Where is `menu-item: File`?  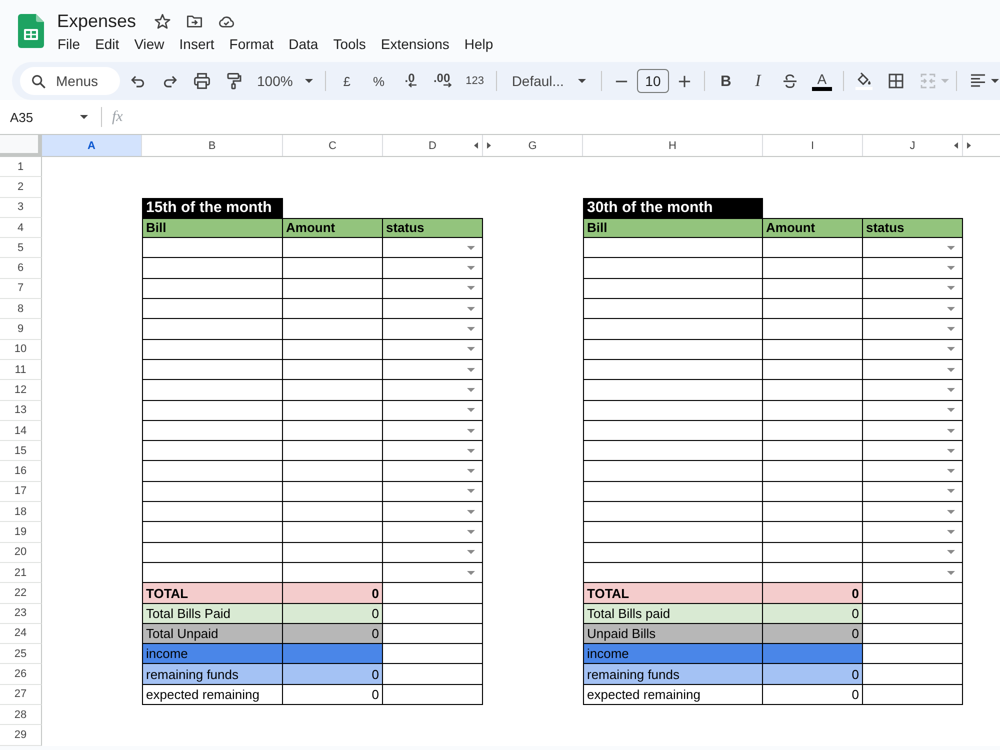 menu-item: File is located at coordinates (69, 44).